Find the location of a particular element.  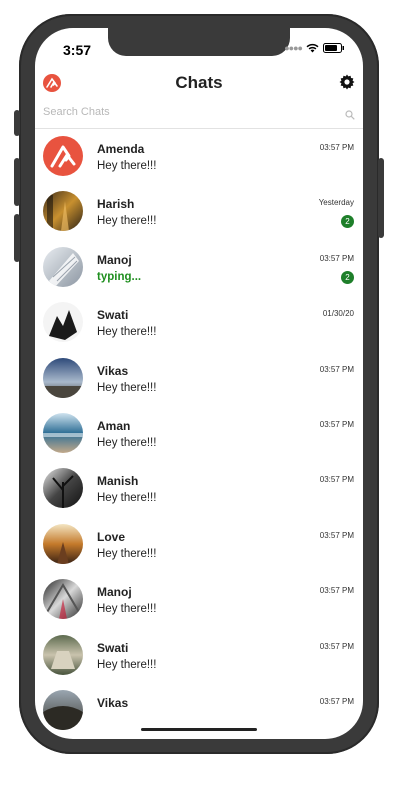

chat-row: Manish Hey there!!! 03:57 PM is located at coordinates (199, 489).